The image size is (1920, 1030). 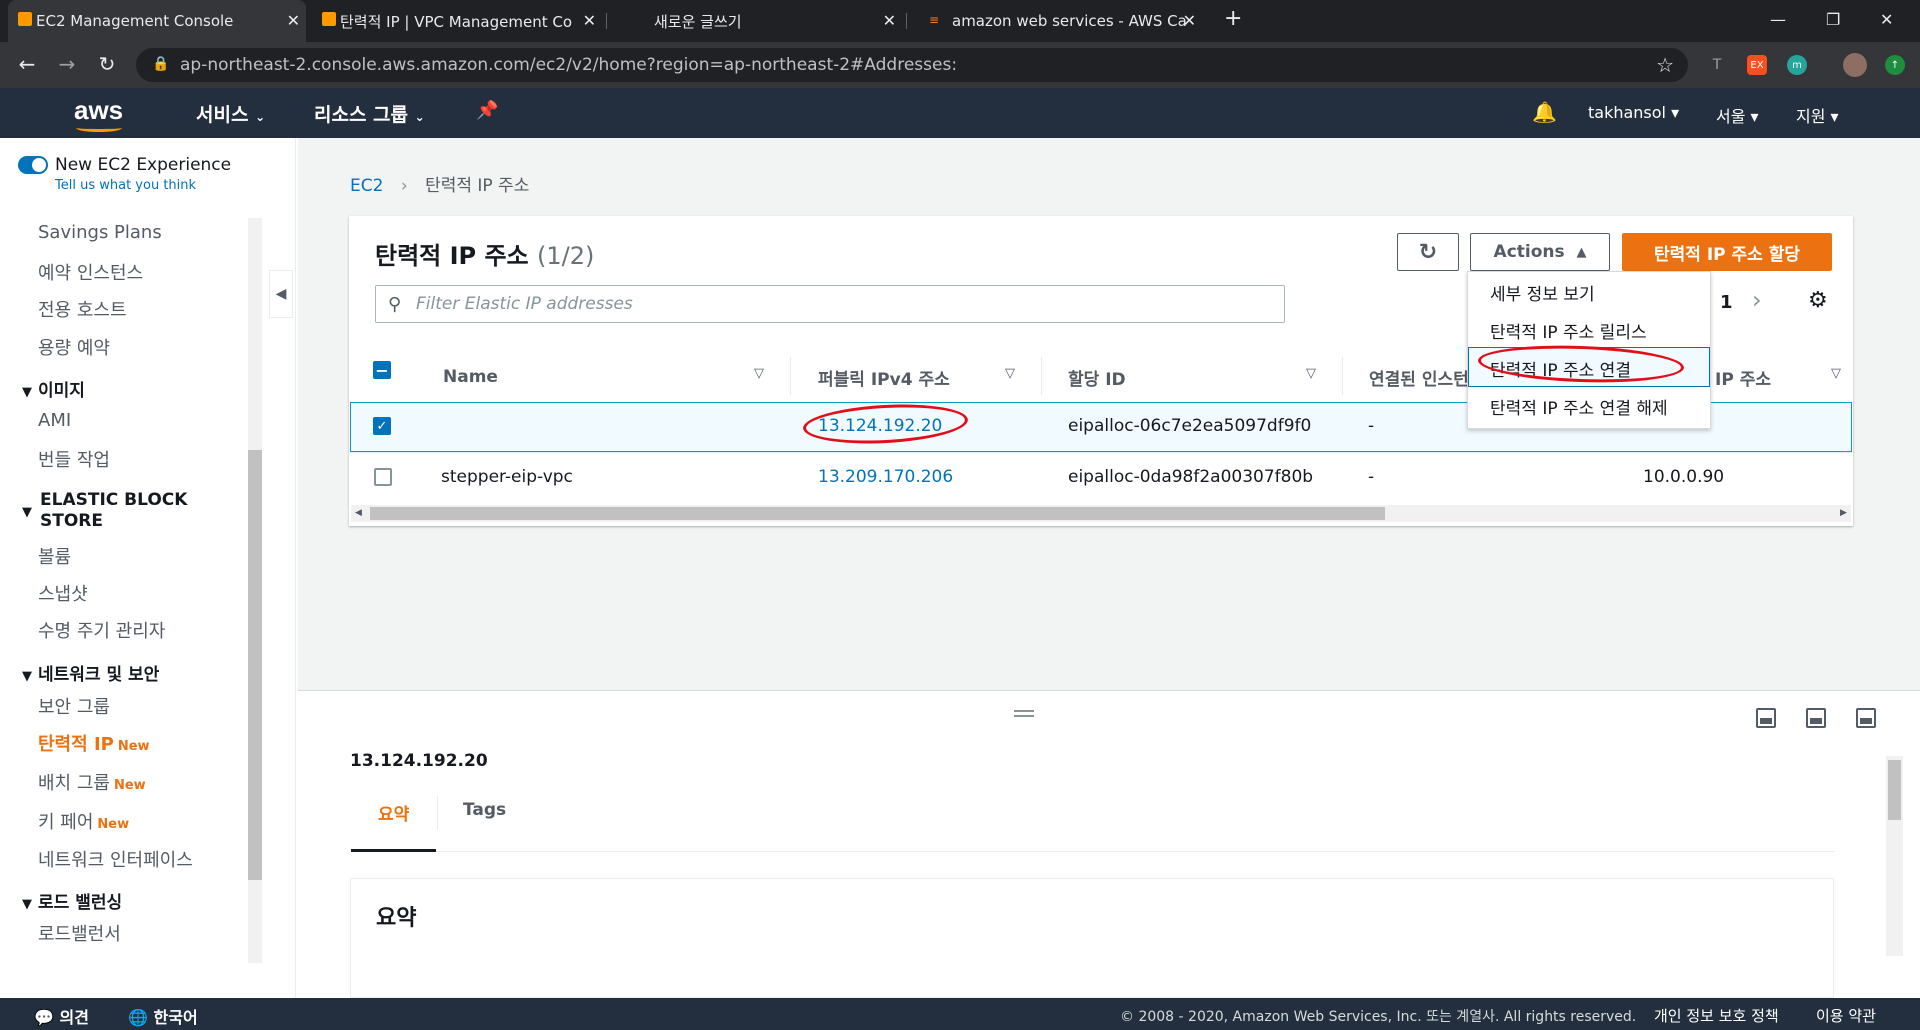 What do you see at coordinates (484, 810) in the screenshot?
I see `tab-tags: Tags` at bounding box center [484, 810].